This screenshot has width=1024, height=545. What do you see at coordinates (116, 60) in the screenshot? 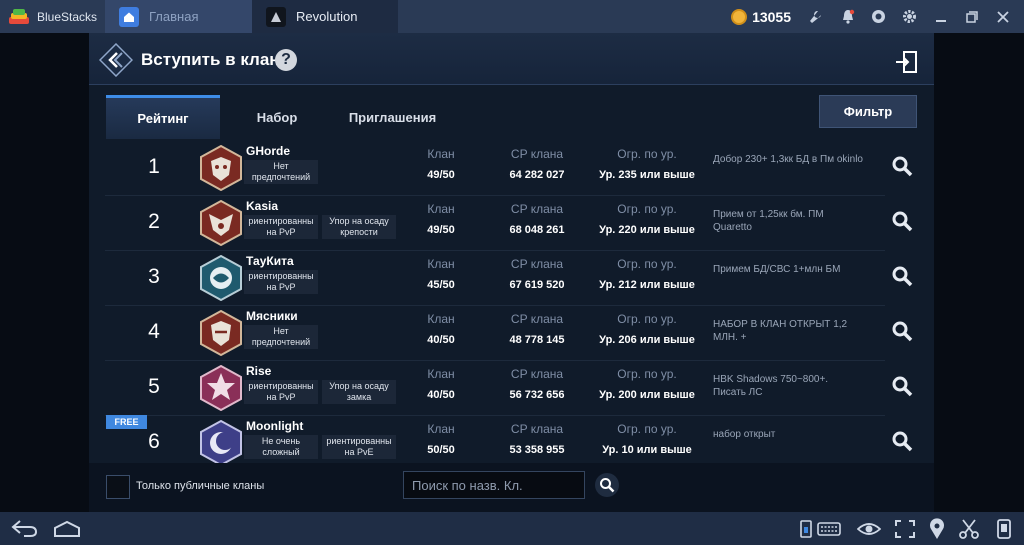
I see `back-icon` at bounding box center [116, 60].